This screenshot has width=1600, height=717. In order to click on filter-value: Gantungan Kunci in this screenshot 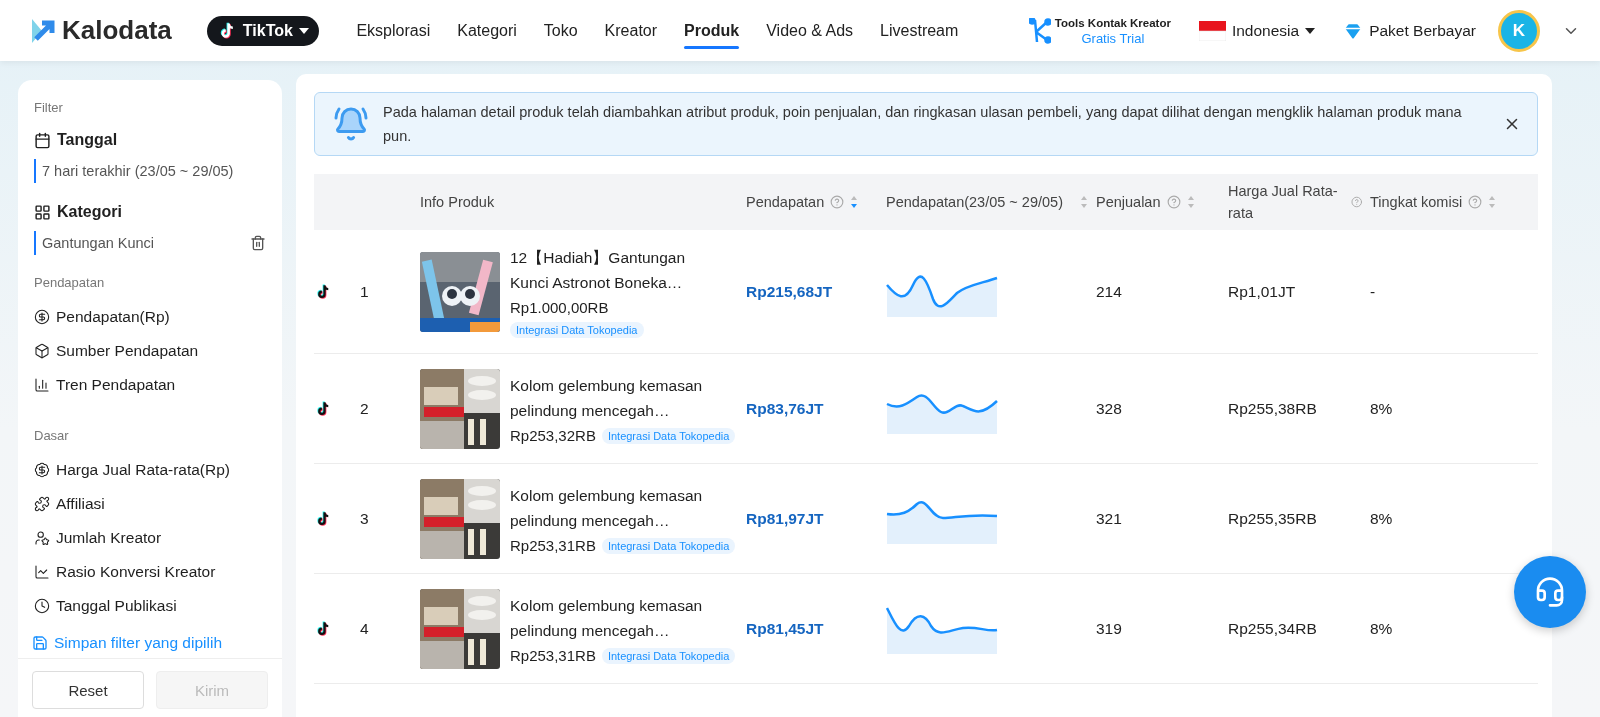, I will do `click(150, 243)`.